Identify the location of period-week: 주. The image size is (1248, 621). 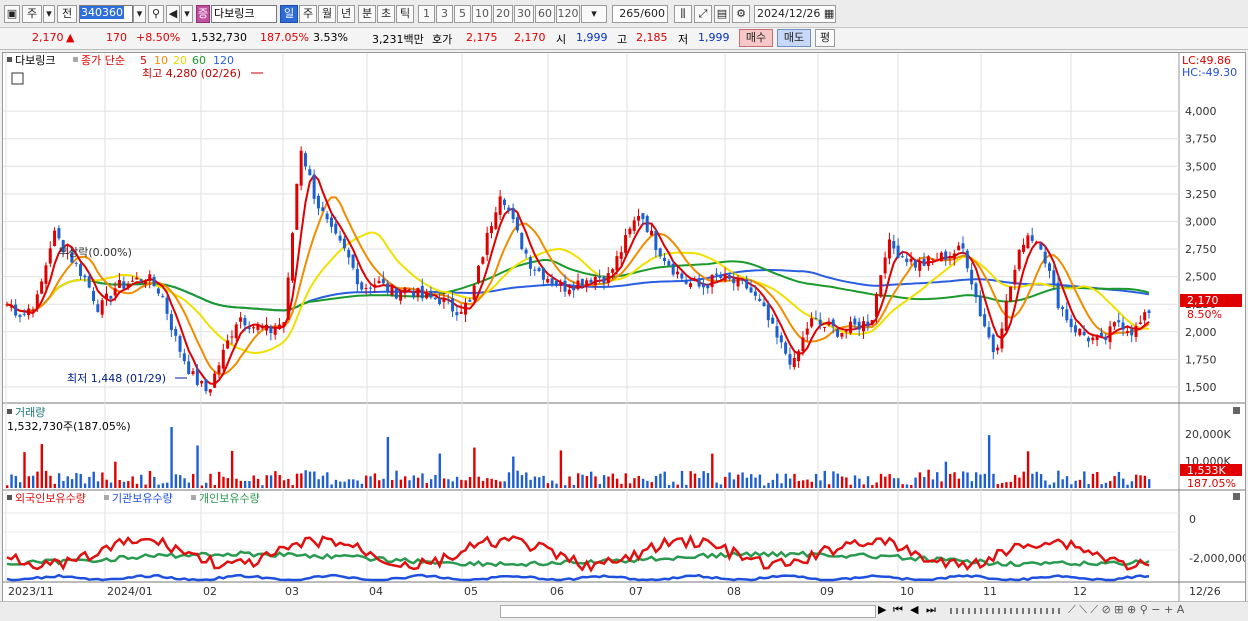
(308, 14).